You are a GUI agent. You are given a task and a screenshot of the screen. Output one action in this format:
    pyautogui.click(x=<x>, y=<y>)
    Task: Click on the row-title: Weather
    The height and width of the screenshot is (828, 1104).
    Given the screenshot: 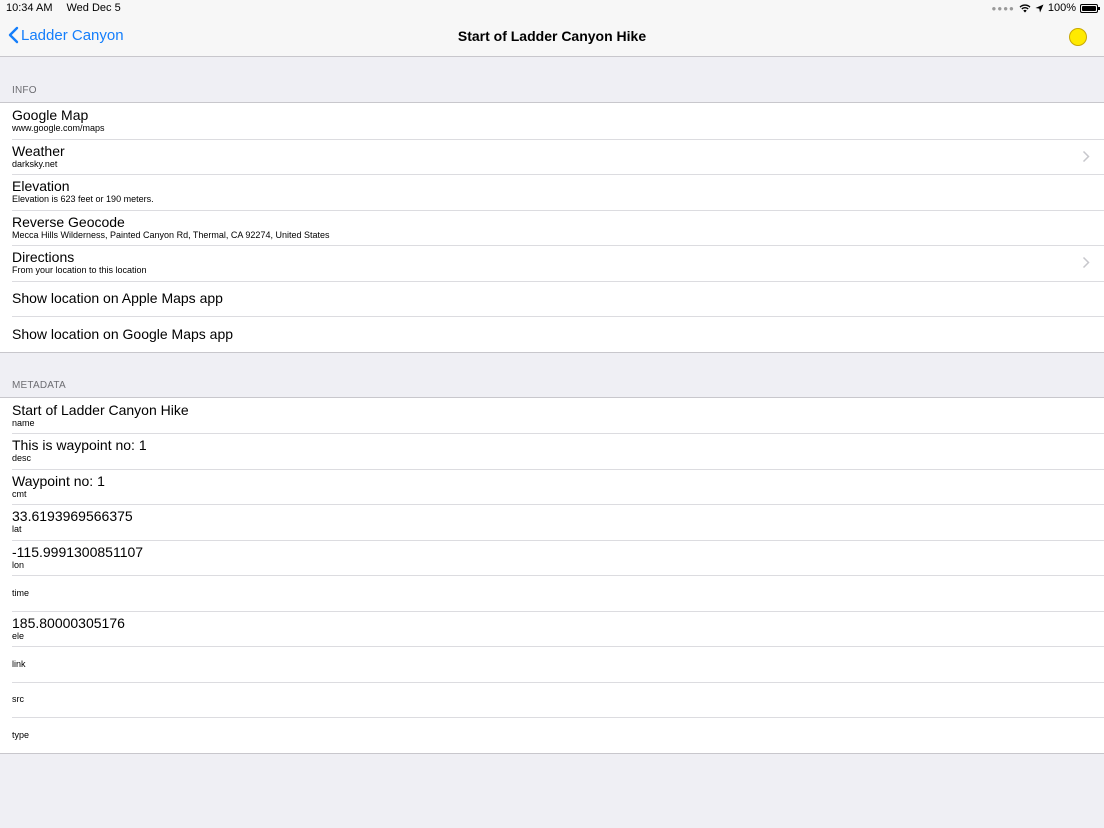 What is the action you would take?
    pyautogui.click(x=38, y=150)
    